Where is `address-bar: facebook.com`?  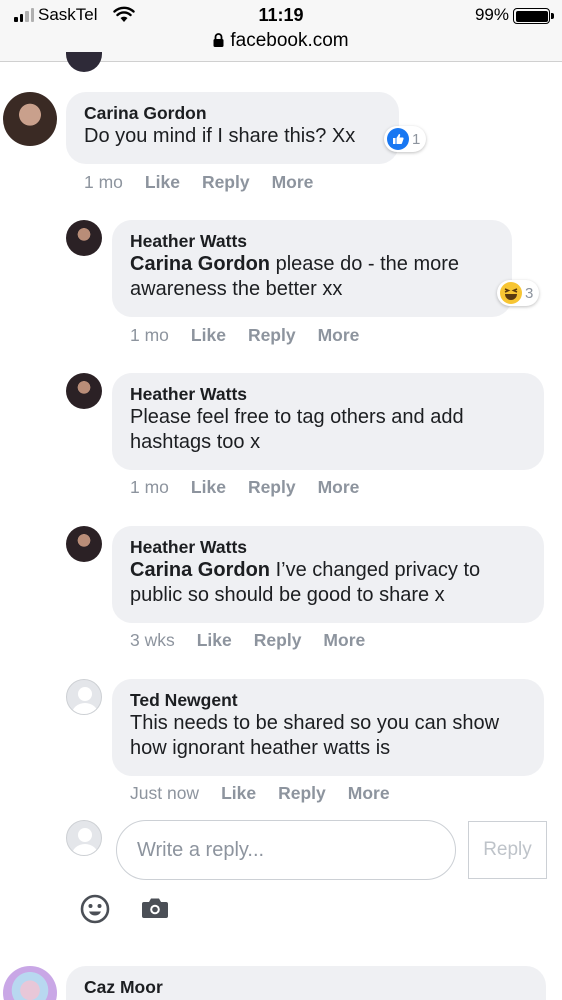
address-bar: facebook.com is located at coordinates (281, 41).